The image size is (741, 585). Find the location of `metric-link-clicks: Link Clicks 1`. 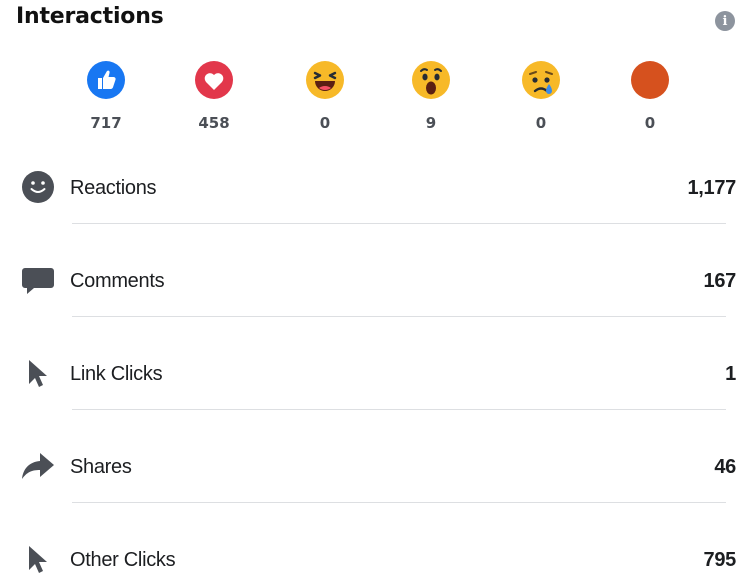

metric-link-clicks: Link Clicks 1 is located at coordinates (377, 374).